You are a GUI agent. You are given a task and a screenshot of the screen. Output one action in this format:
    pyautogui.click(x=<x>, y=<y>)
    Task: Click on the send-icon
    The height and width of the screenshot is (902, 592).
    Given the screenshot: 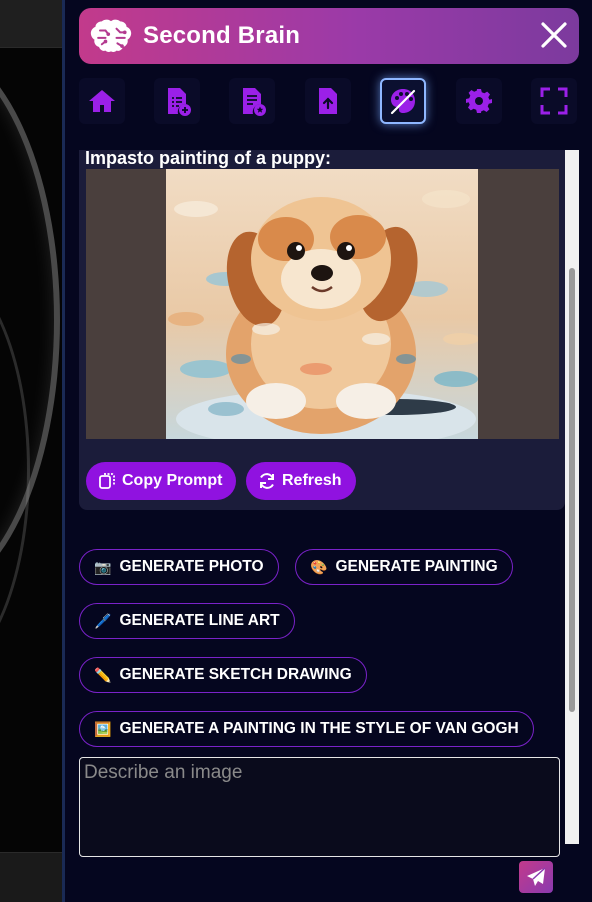 What is the action you would take?
    pyautogui.click(x=536, y=876)
    